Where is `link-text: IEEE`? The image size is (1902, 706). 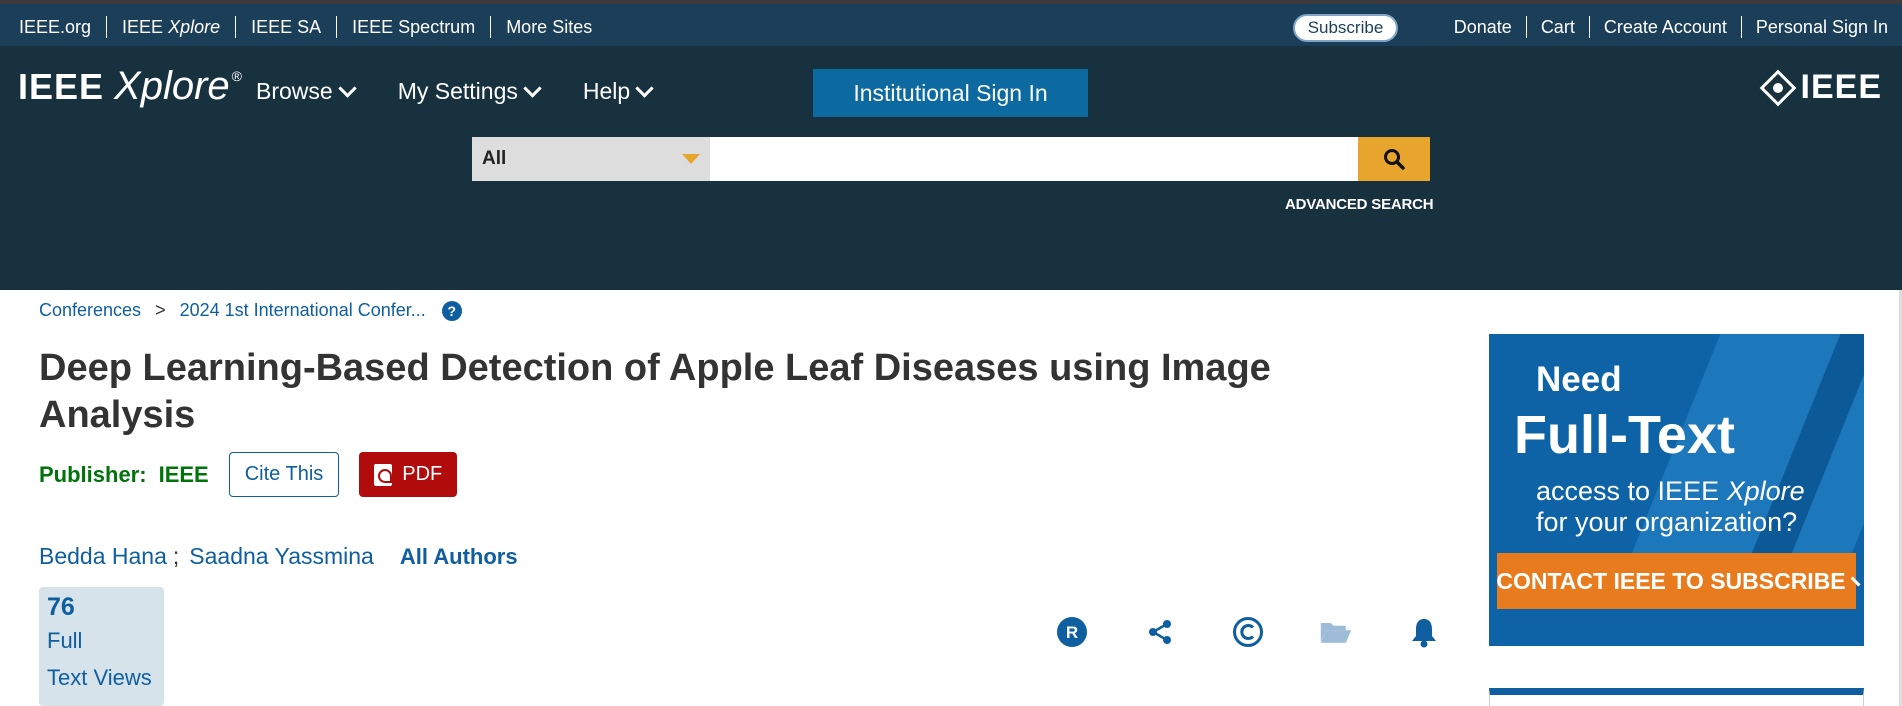 link-text: IEEE is located at coordinates (145, 27).